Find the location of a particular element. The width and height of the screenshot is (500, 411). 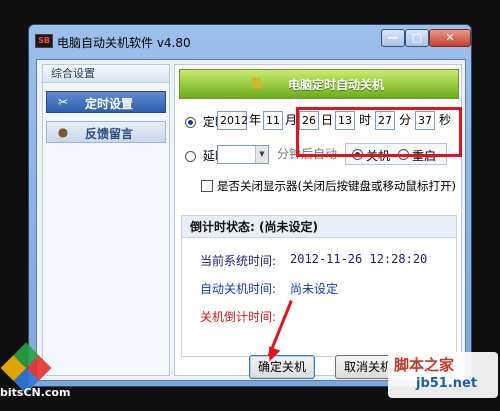

sidebar-item-label: 定时设置 is located at coordinates (109, 104).